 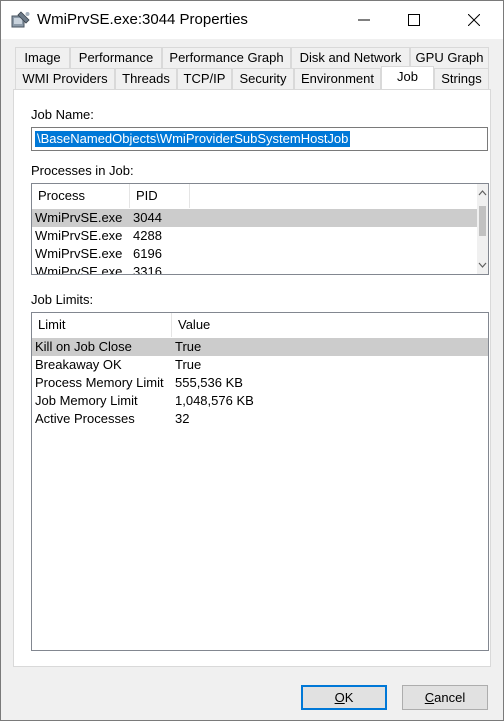 I want to click on limit-name: Job Memory Limit, so click(x=86, y=400).